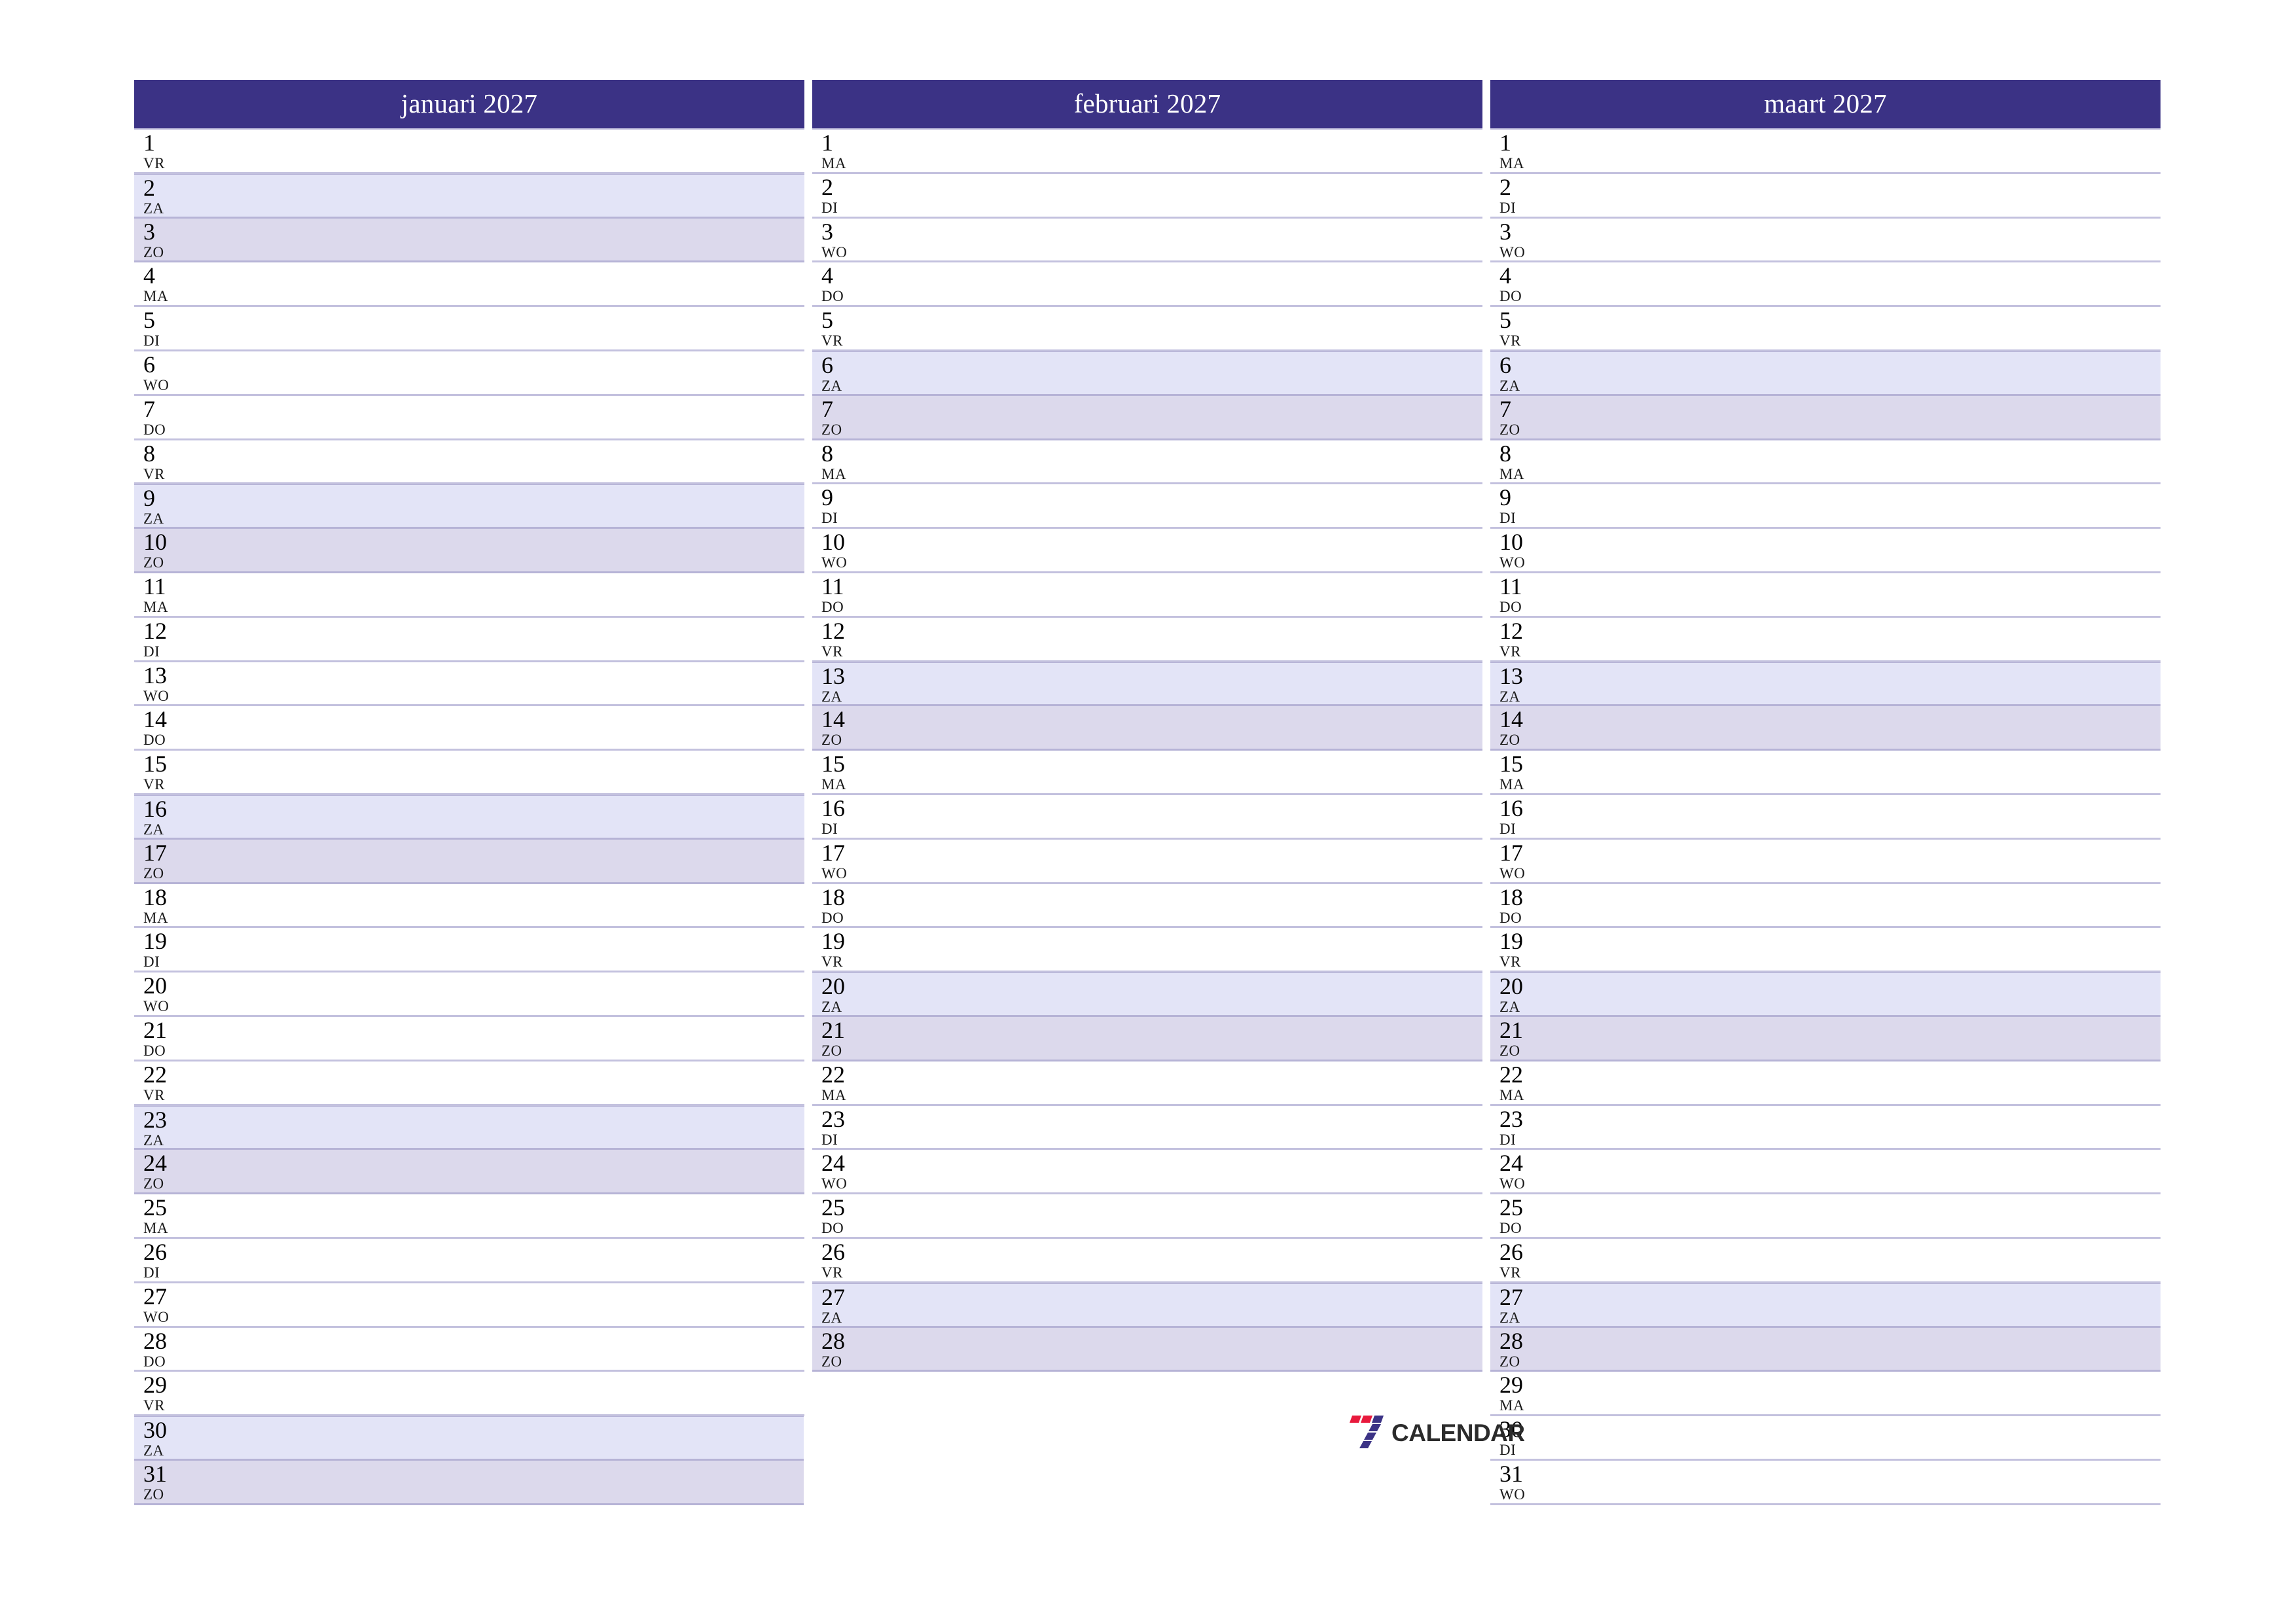 Image resolution: width=2296 pixels, height=1623 pixels. What do you see at coordinates (469, 861) in the screenshot?
I see `day-row: 17 ZO` at bounding box center [469, 861].